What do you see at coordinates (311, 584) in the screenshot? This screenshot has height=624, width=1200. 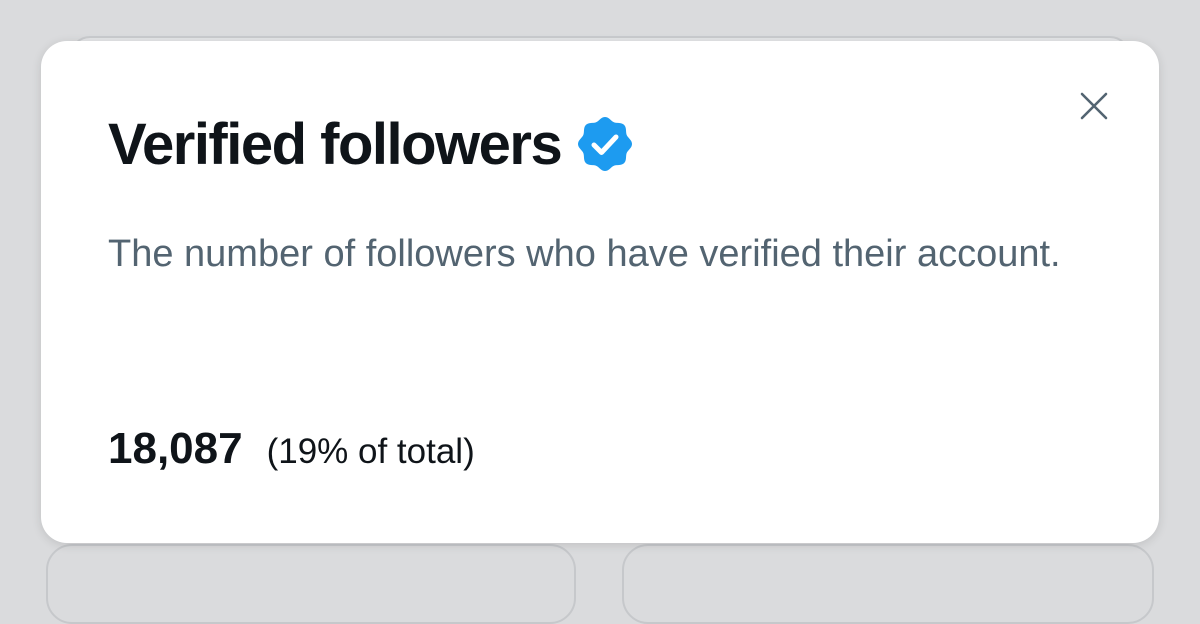 I see `background-card-left` at bounding box center [311, 584].